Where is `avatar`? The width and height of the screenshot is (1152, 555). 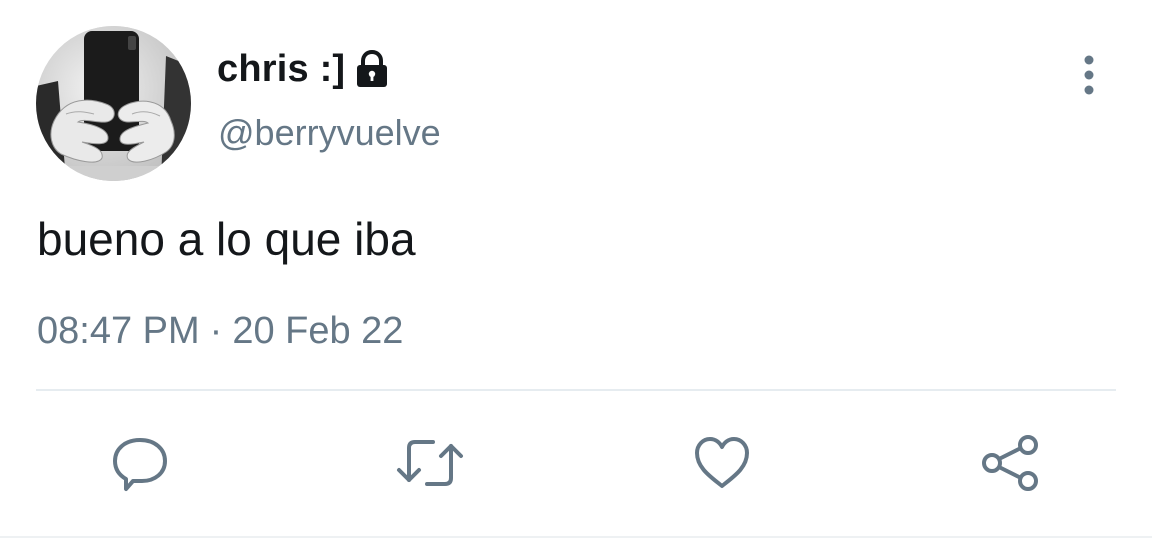 avatar is located at coordinates (113, 103).